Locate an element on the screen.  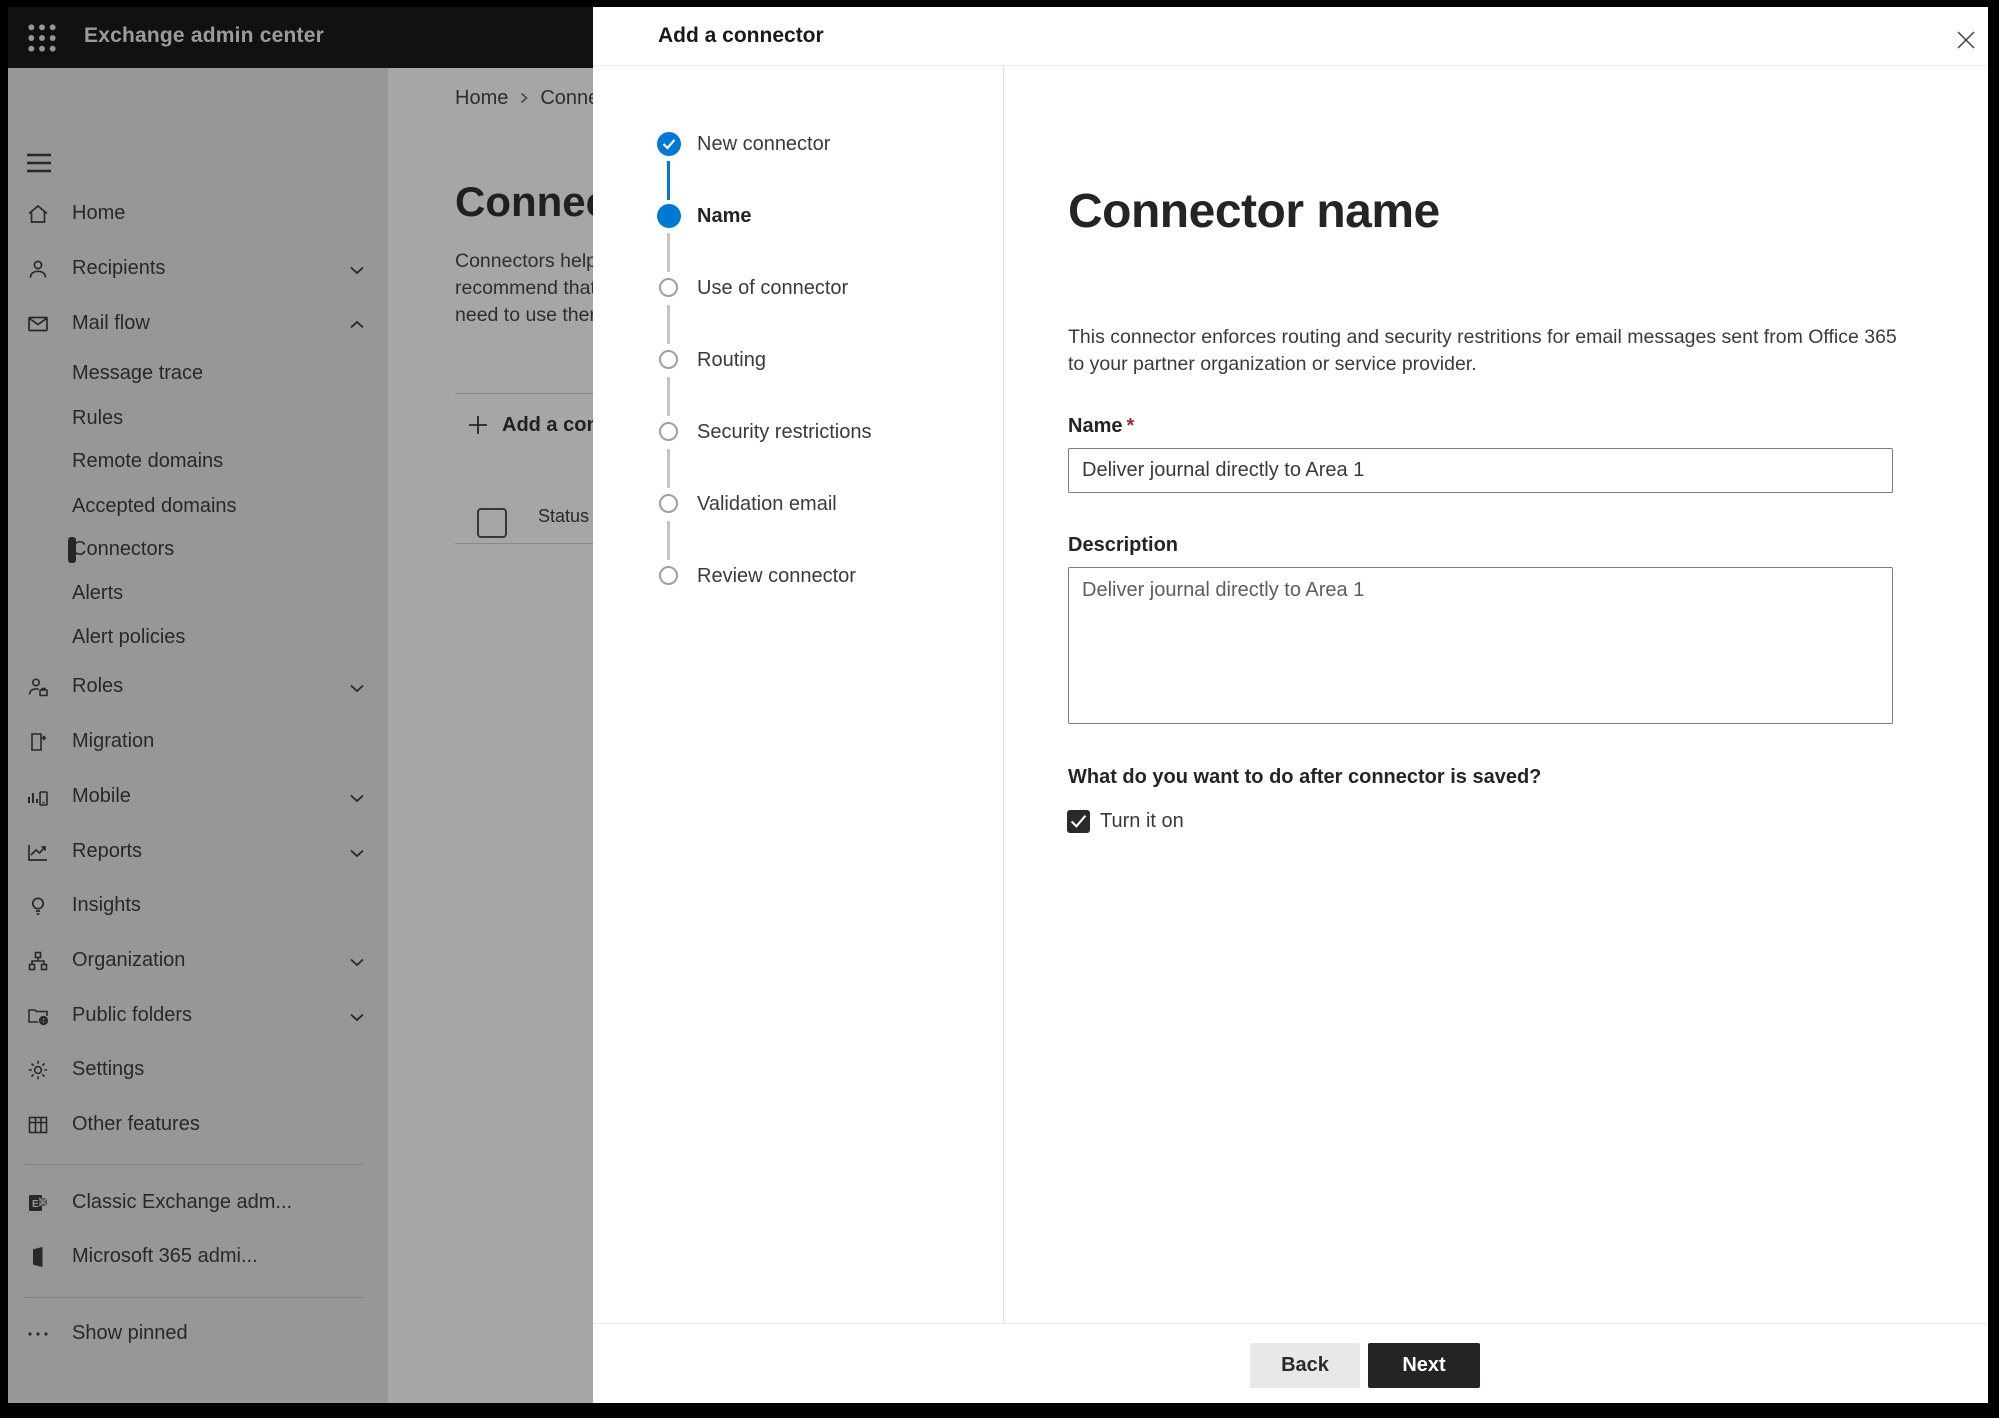
close-icon is located at coordinates (1966, 40).